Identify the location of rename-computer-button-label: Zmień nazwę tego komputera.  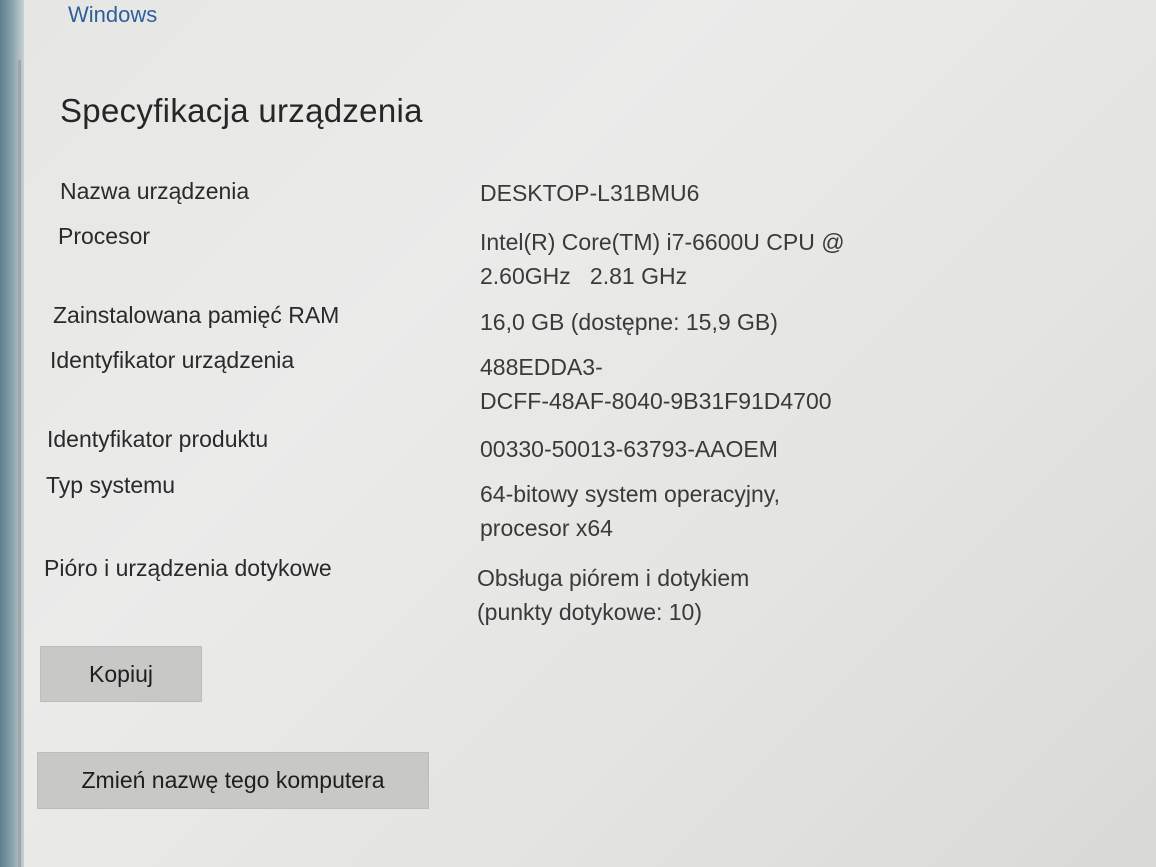
(233, 780).